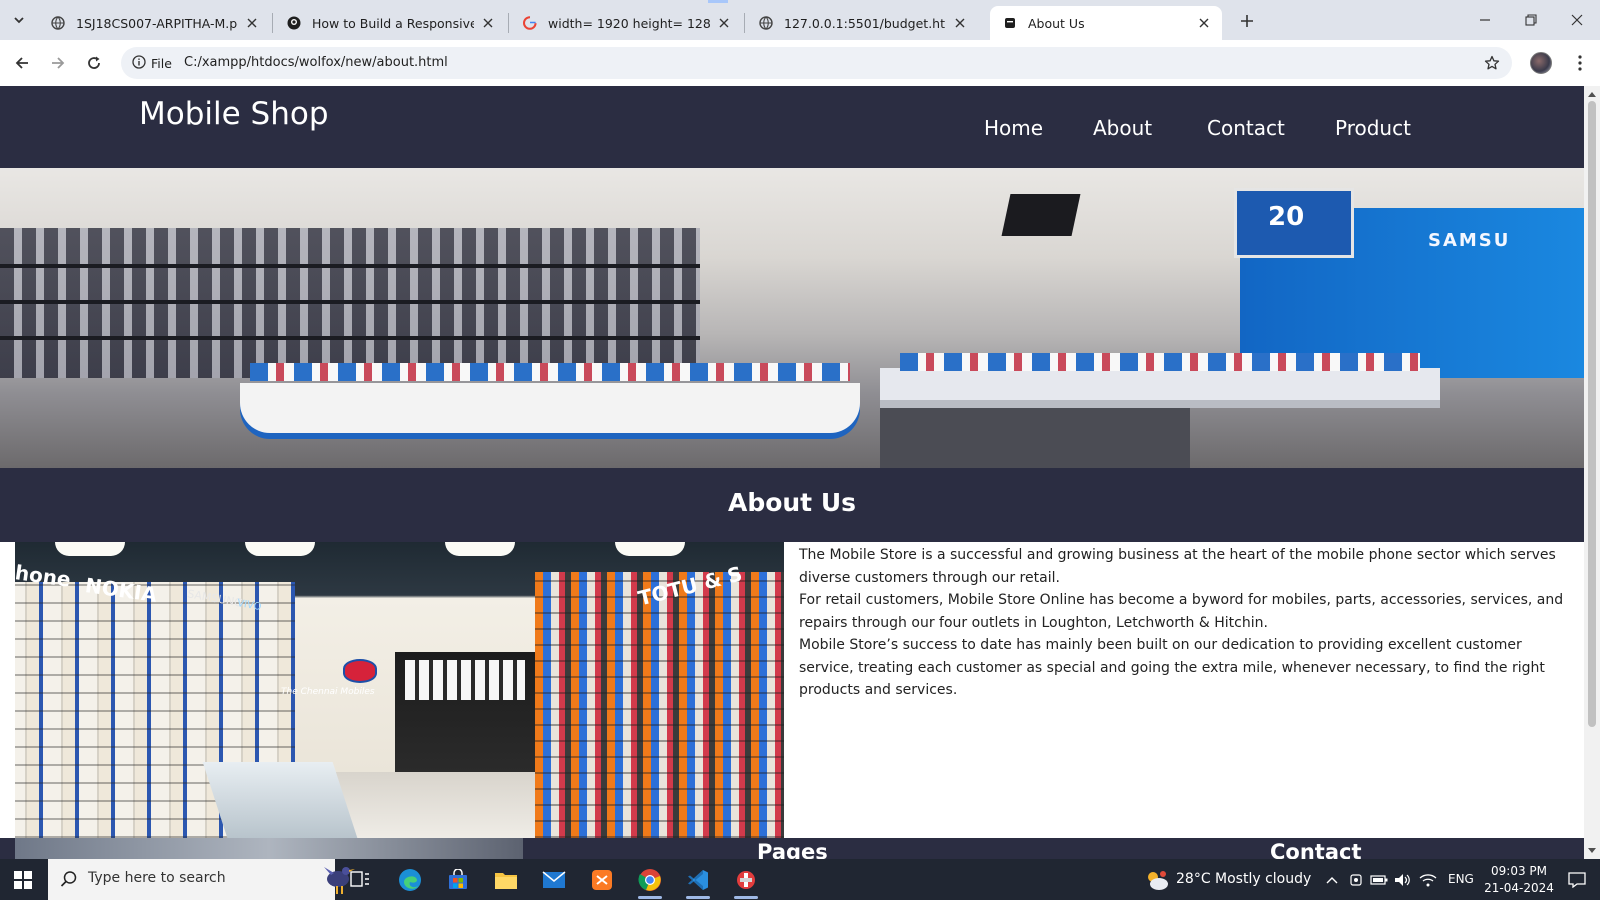 The width and height of the screenshot is (1600, 904). I want to click on center-display-shelf, so click(465, 680).